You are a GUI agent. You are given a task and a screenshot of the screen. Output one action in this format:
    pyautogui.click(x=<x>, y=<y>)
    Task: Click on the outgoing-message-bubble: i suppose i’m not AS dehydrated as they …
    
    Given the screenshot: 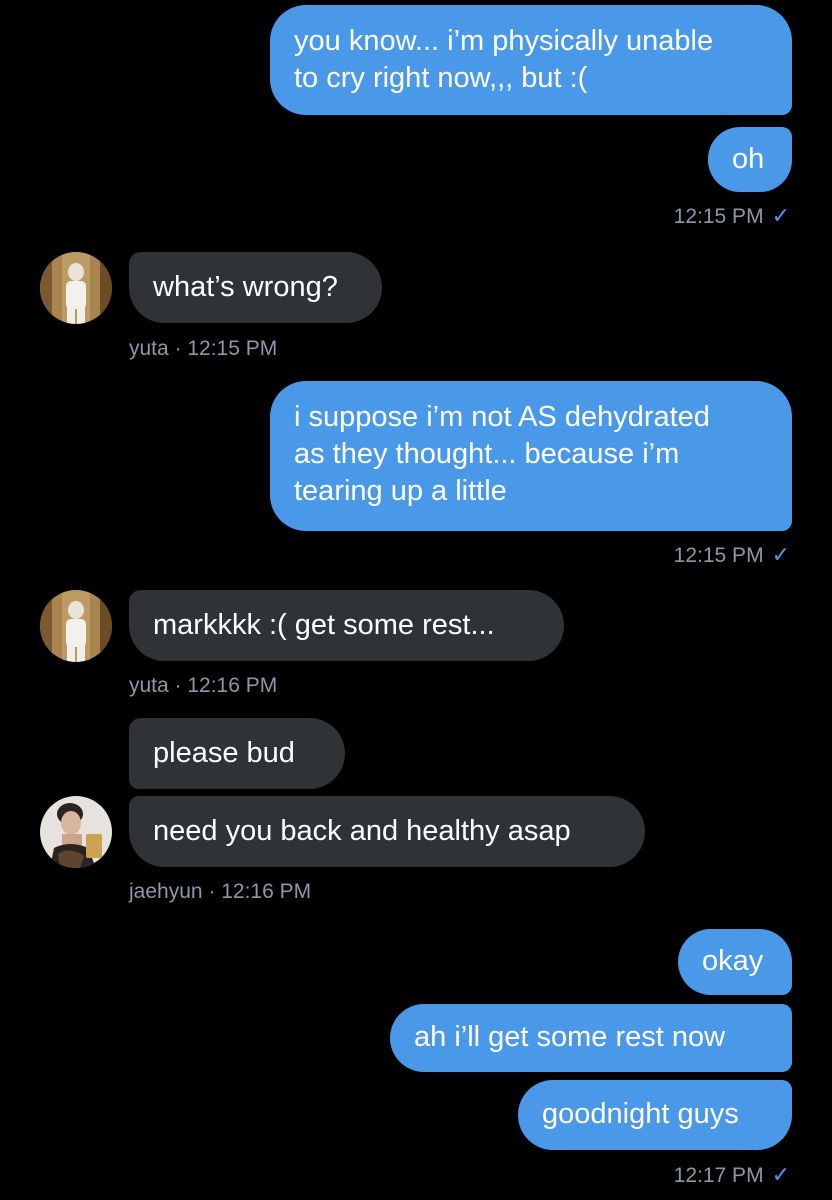 What is the action you would take?
    pyautogui.click(x=531, y=456)
    